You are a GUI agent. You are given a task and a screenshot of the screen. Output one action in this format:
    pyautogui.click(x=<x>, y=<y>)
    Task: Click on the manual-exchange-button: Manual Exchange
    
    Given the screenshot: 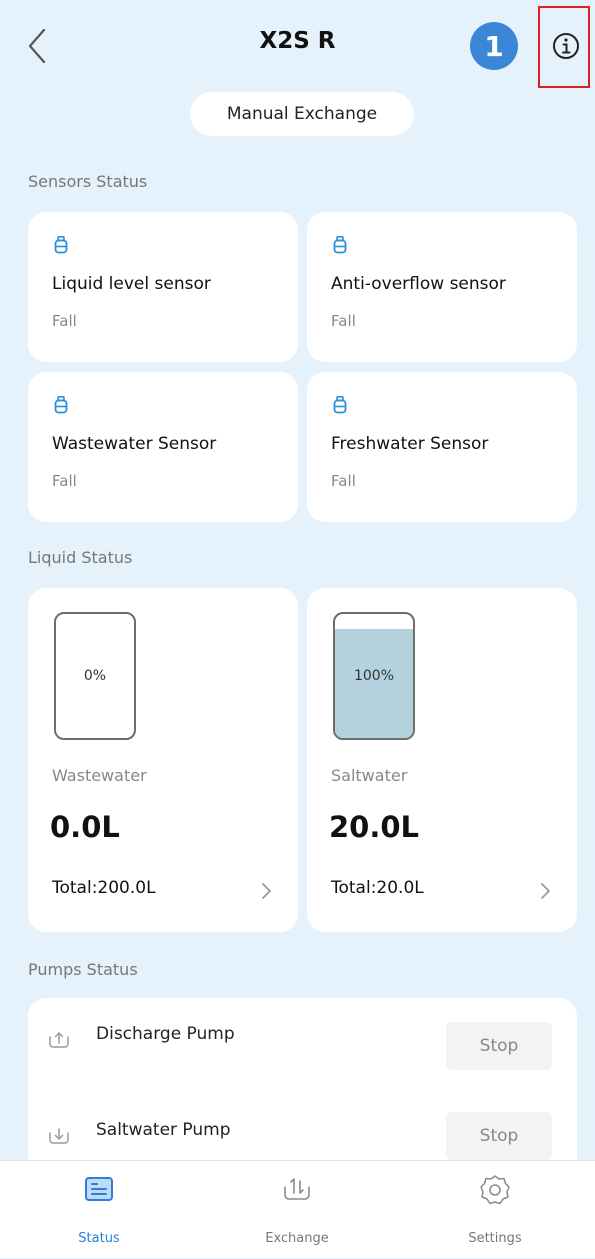 What is the action you would take?
    pyautogui.click(x=302, y=114)
    